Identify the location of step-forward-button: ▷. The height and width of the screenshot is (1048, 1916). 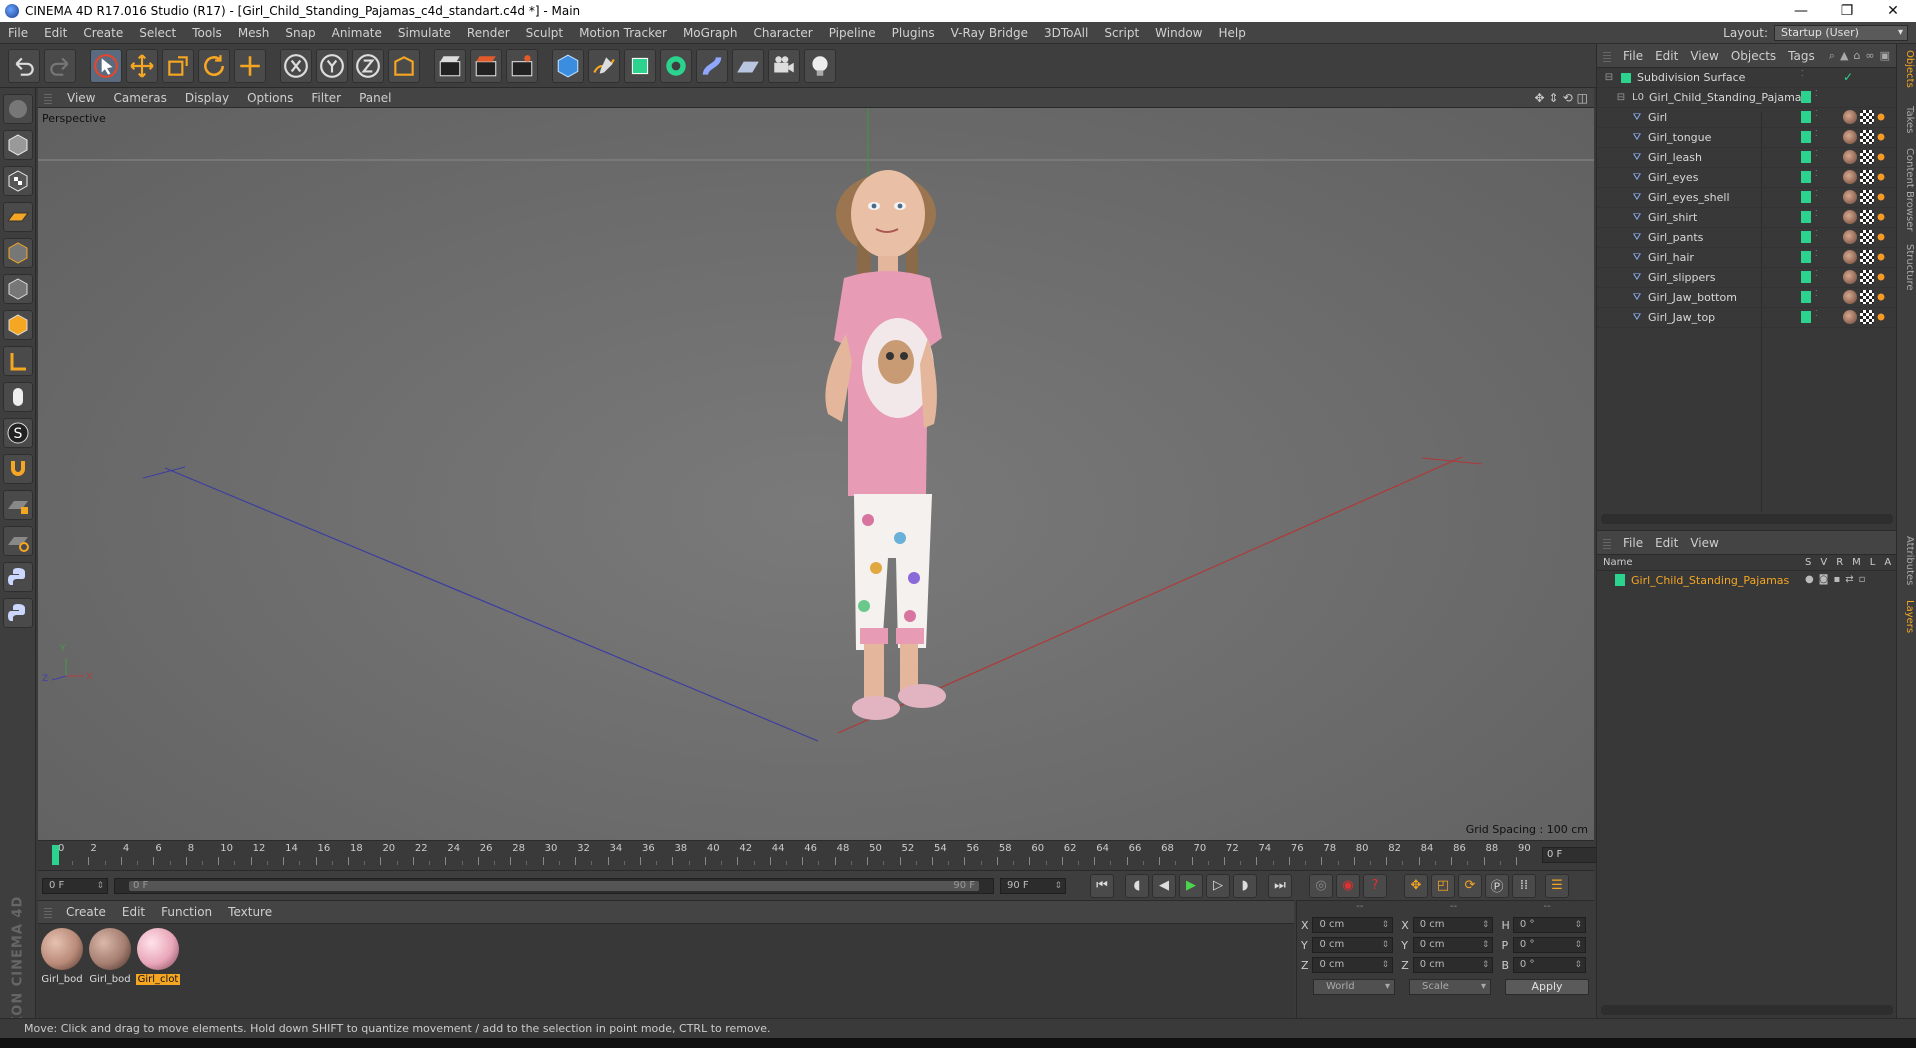
(1218, 885).